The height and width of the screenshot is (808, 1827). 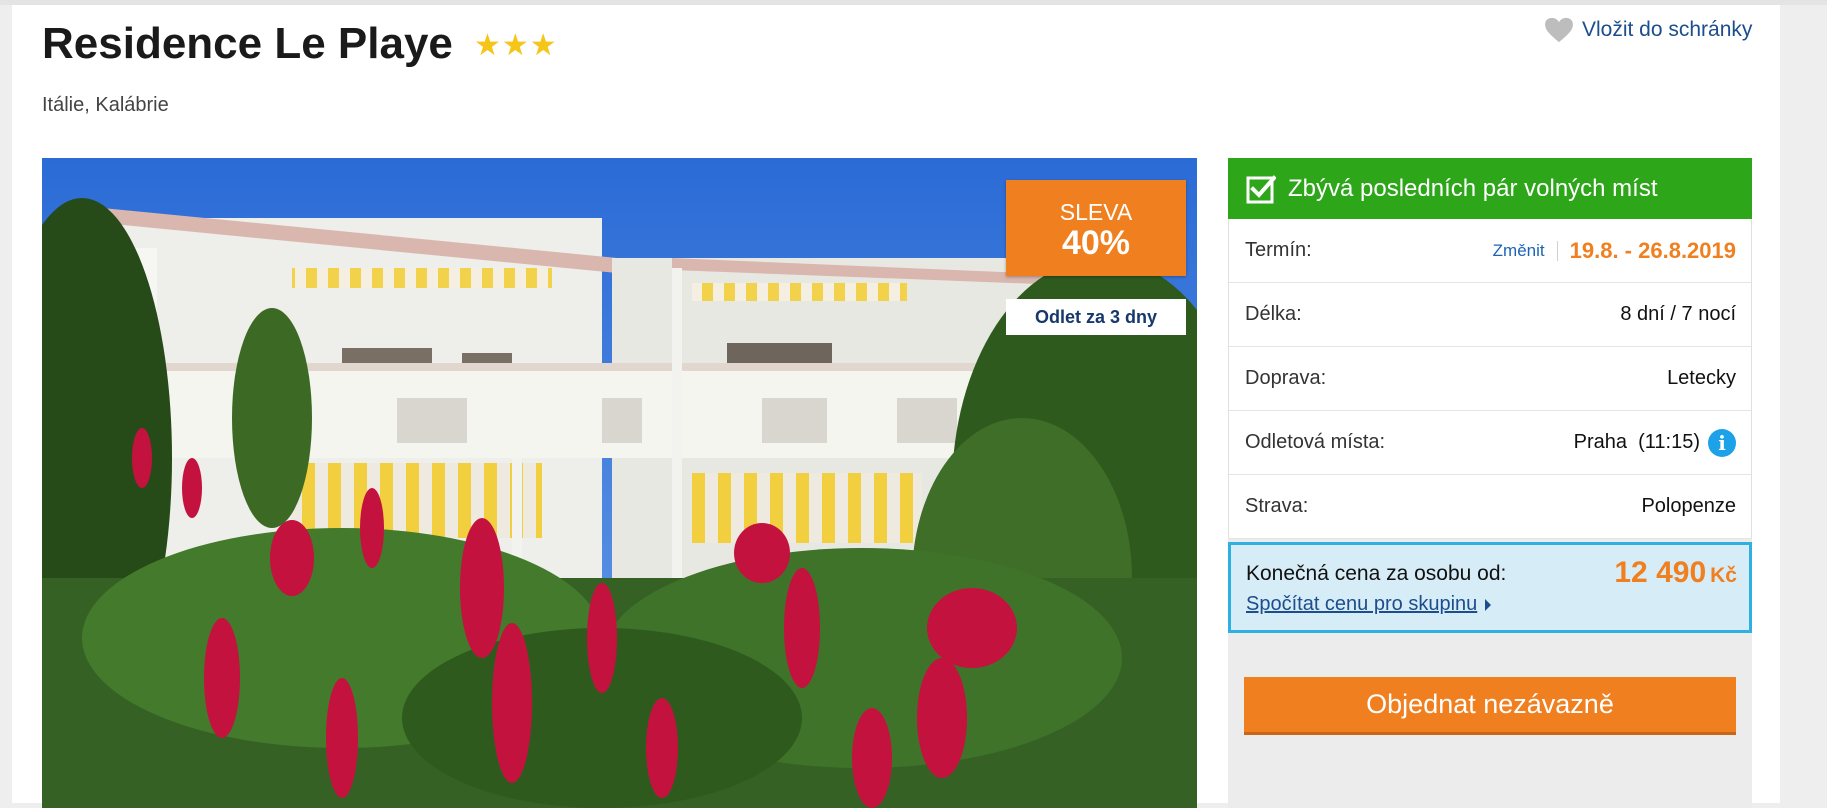 What do you see at coordinates (1273, 314) in the screenshot?
I see `length-label: Délka:` at bounding box center [1273, 314].